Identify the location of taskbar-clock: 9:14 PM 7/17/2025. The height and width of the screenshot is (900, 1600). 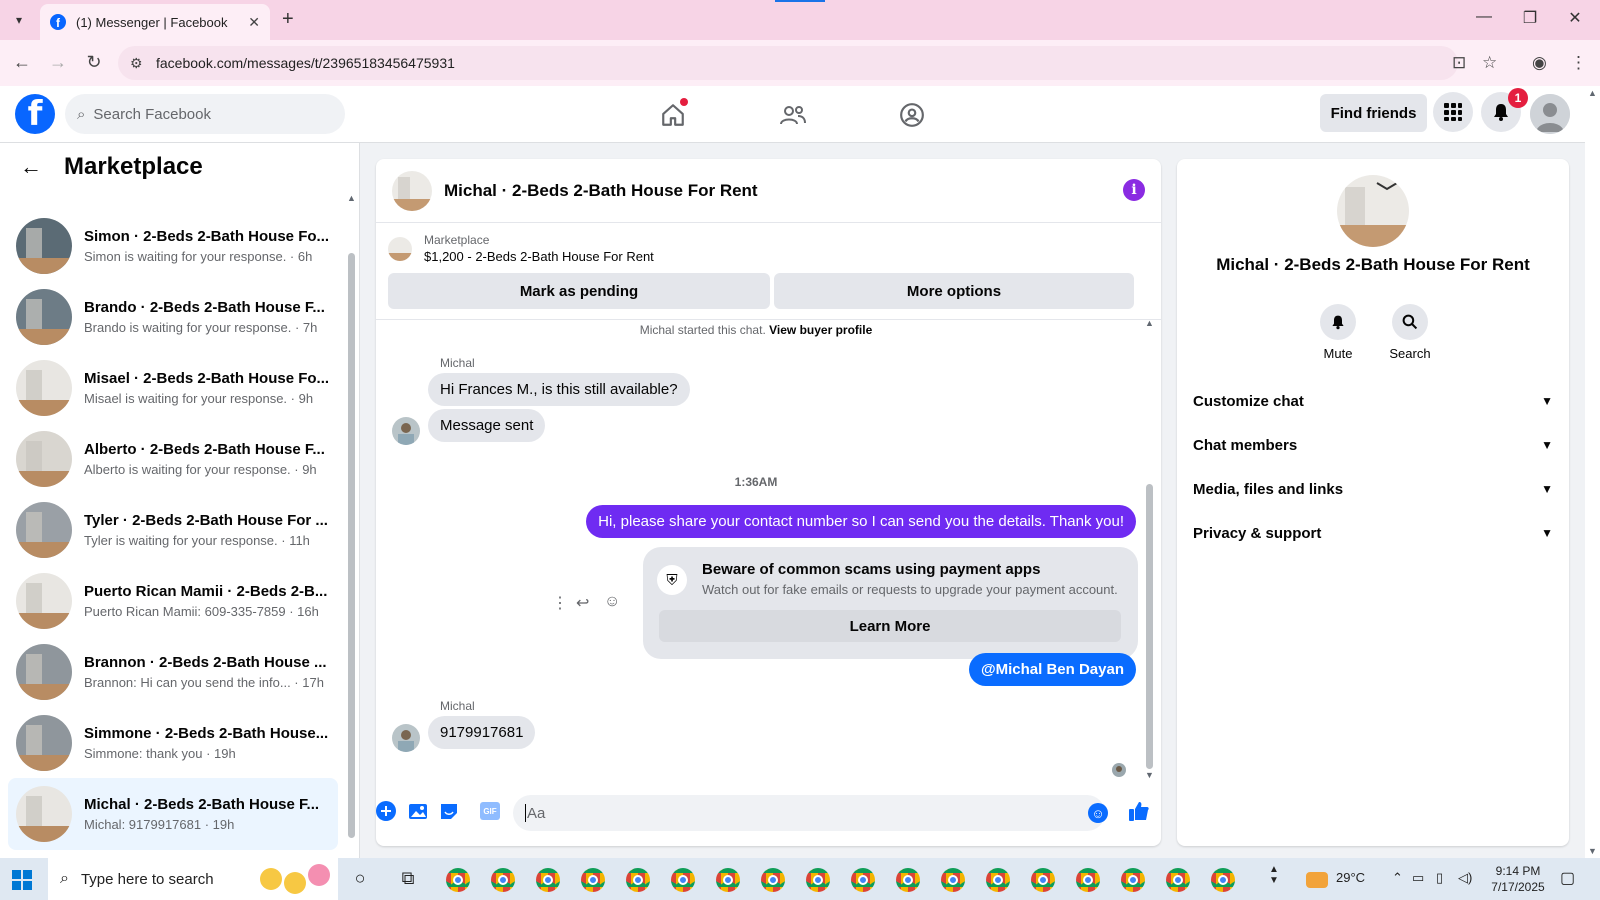
(1518, 879).